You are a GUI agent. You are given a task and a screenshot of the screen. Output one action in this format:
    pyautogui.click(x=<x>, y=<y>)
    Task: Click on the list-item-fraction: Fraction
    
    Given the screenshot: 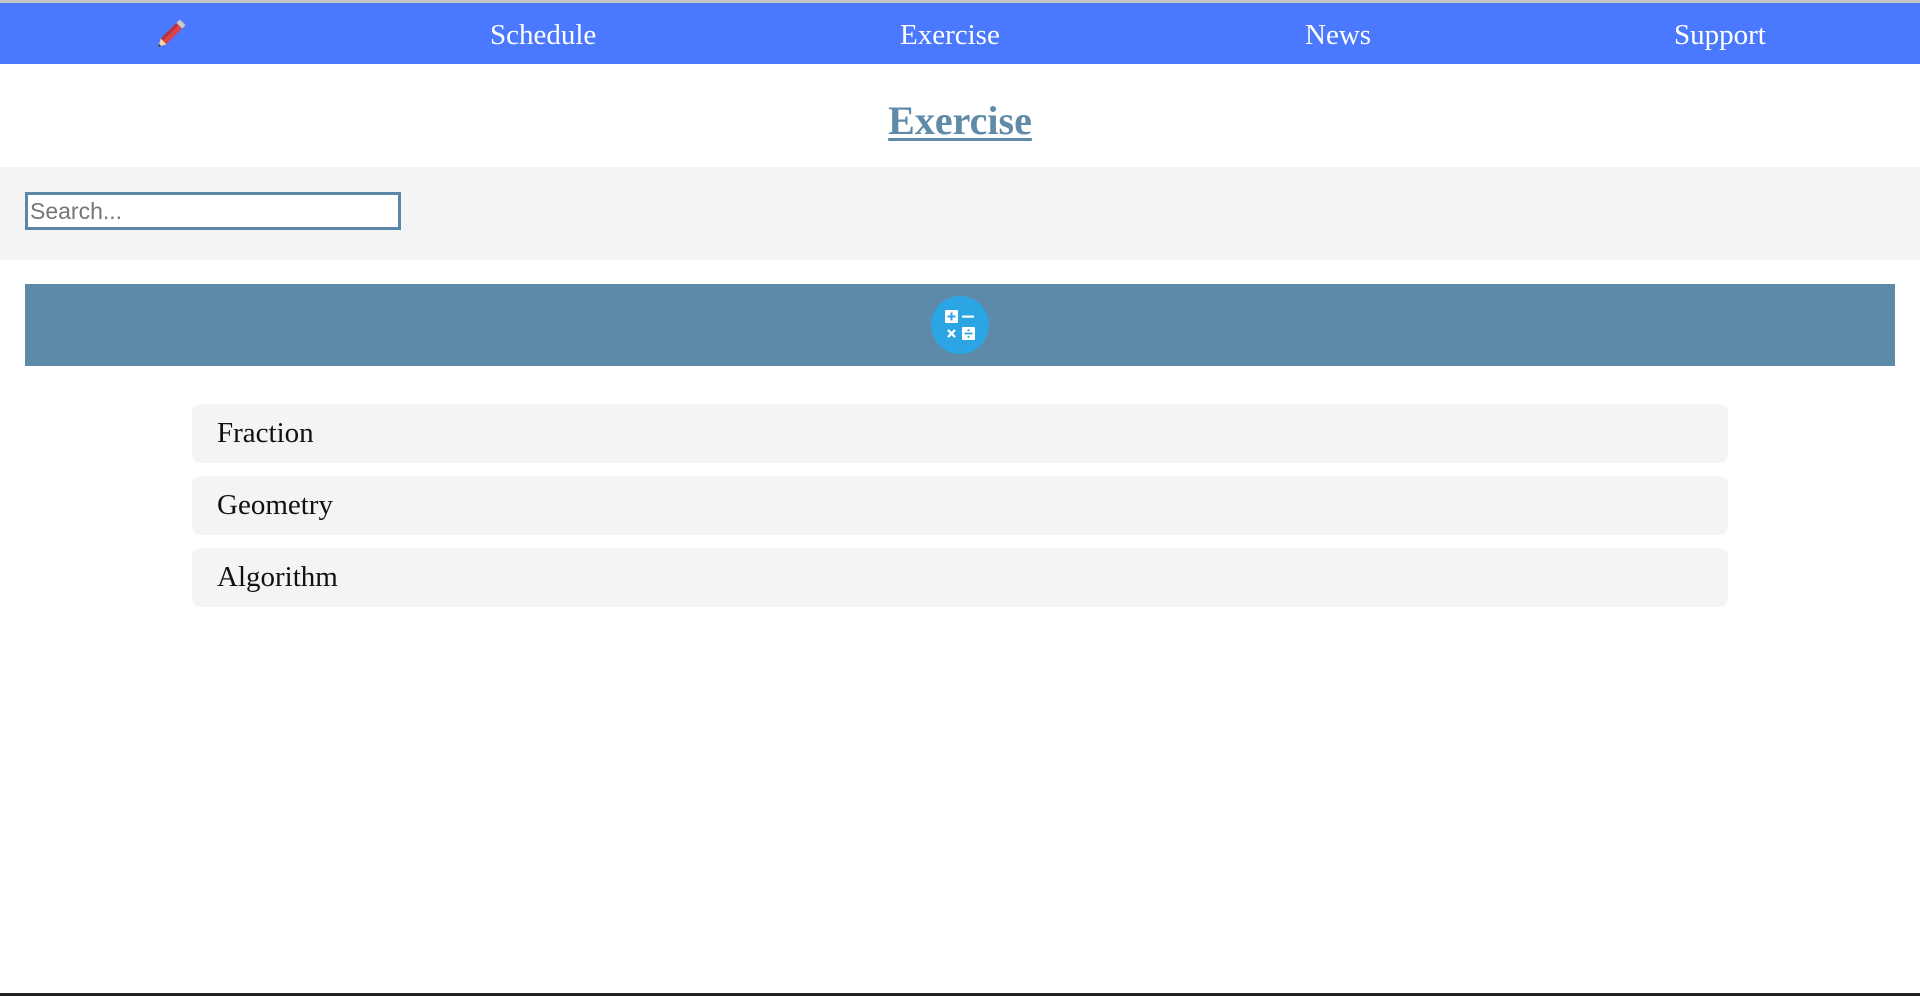 What is the action you would take?
    pyautogui.click(x=960, y=433)
    